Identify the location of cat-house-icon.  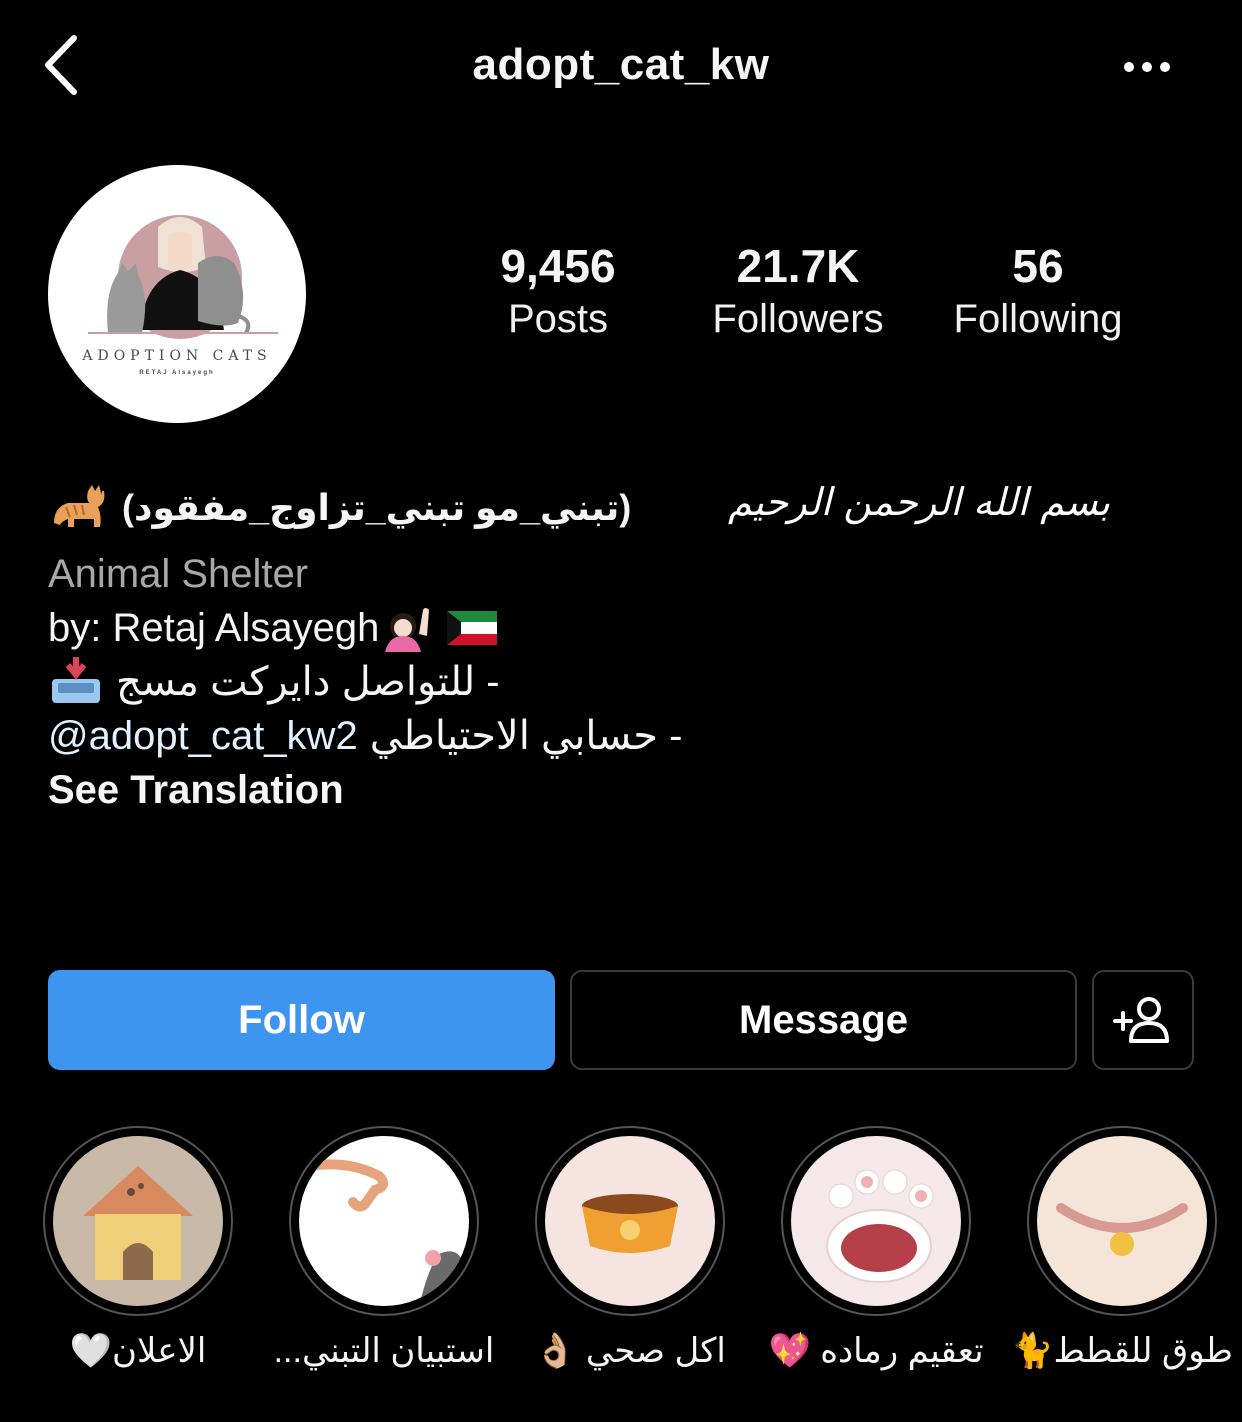
(138, 1223).